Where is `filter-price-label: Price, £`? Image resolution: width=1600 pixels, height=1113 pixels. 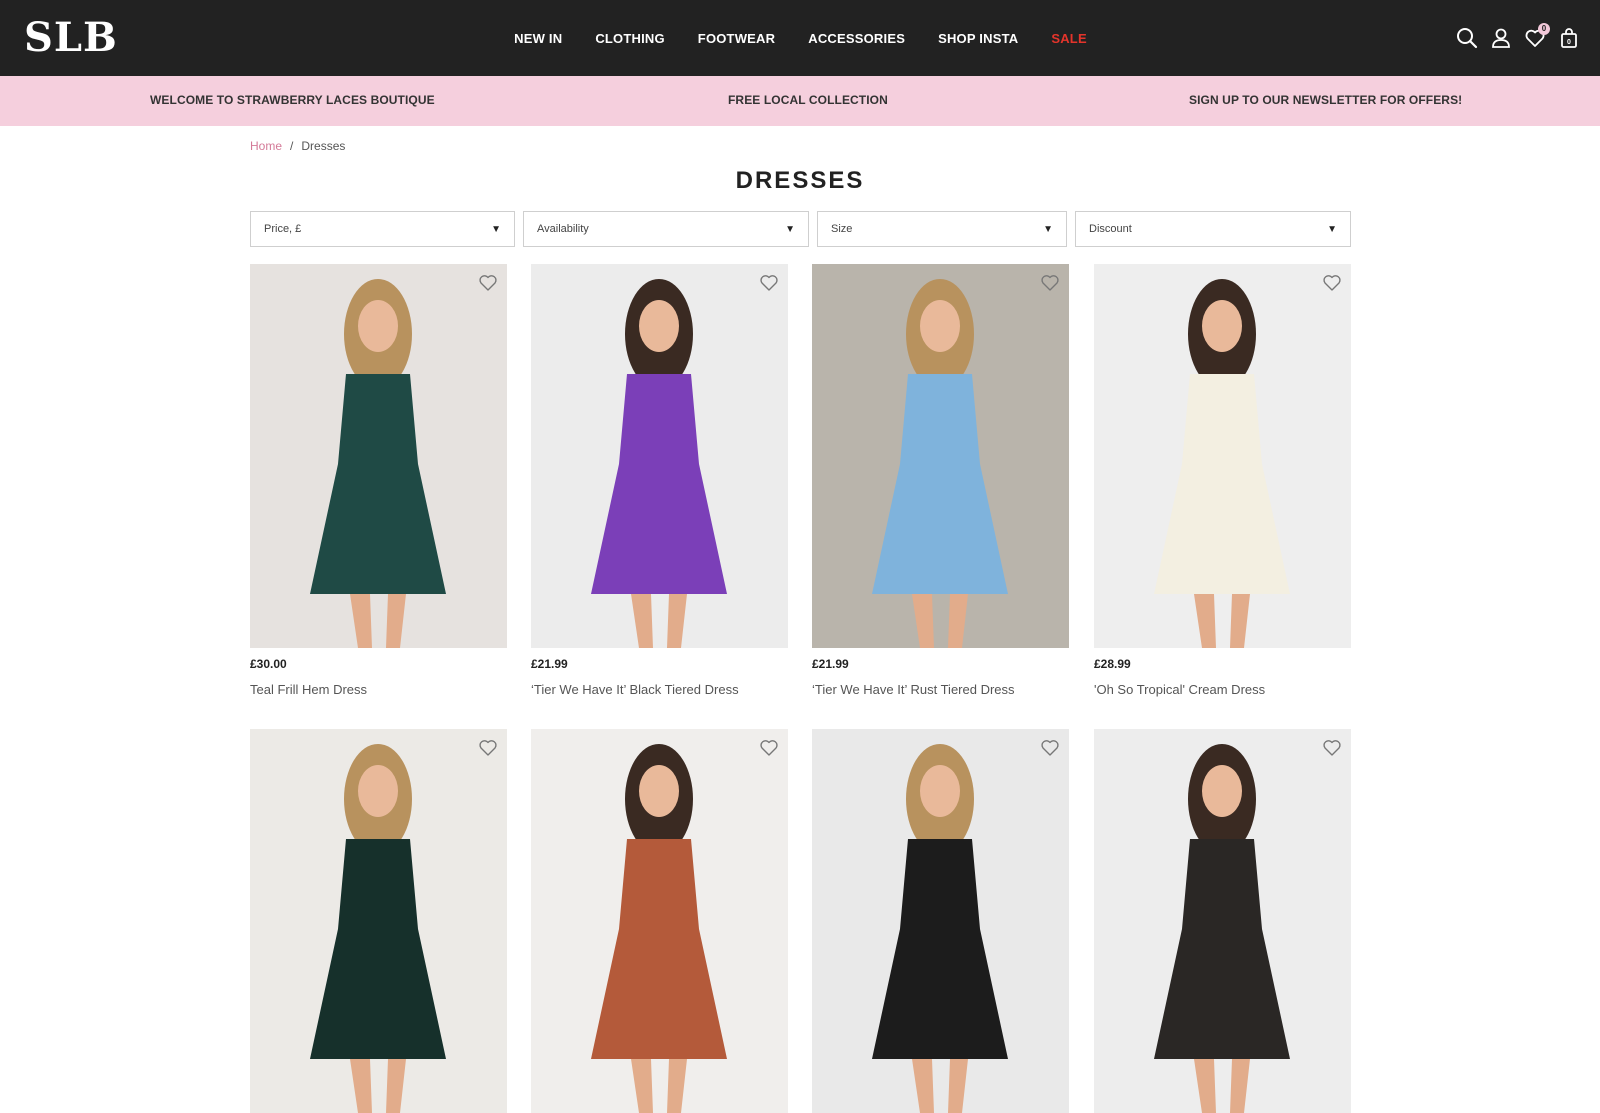
filter-price-label: Price, £ is located at coordinates (283, 229).